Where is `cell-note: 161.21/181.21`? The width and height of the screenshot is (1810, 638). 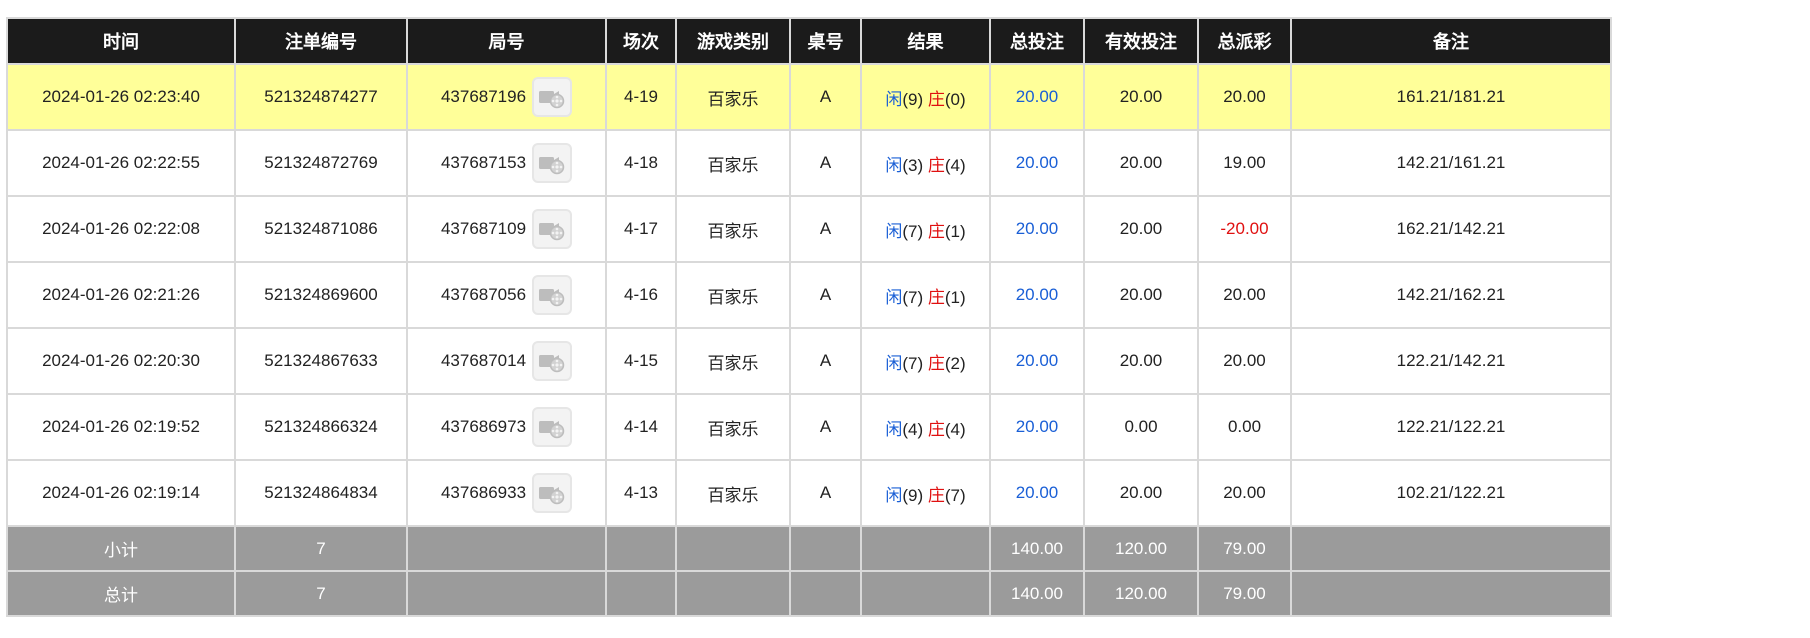
cell-note: 161.21/181.21 is located at coordinates (1451, 97).